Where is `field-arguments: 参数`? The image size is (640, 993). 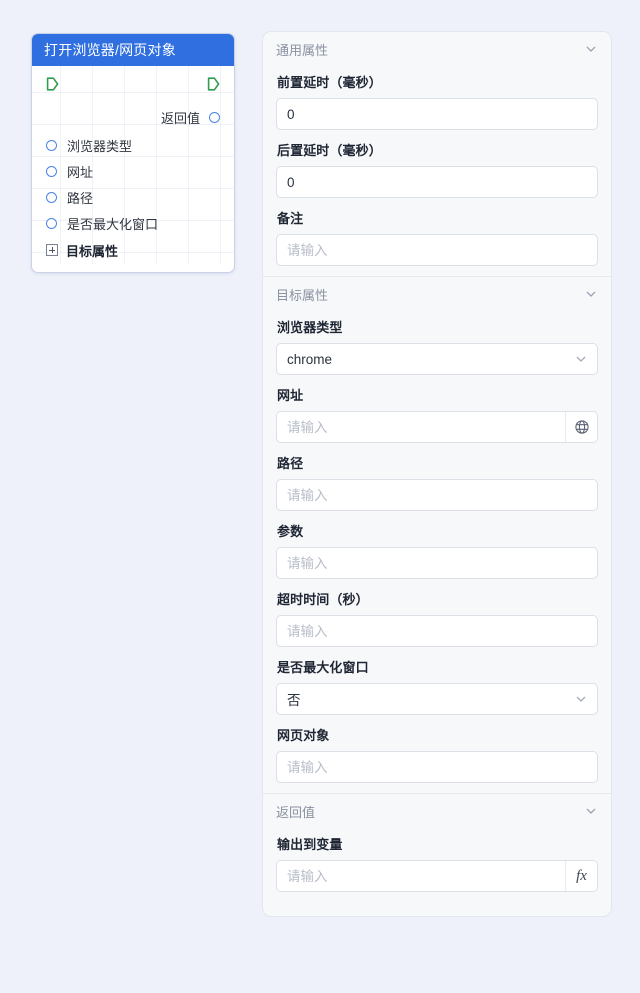 field-arguments: 参数 is located at coordinates (437, 550).